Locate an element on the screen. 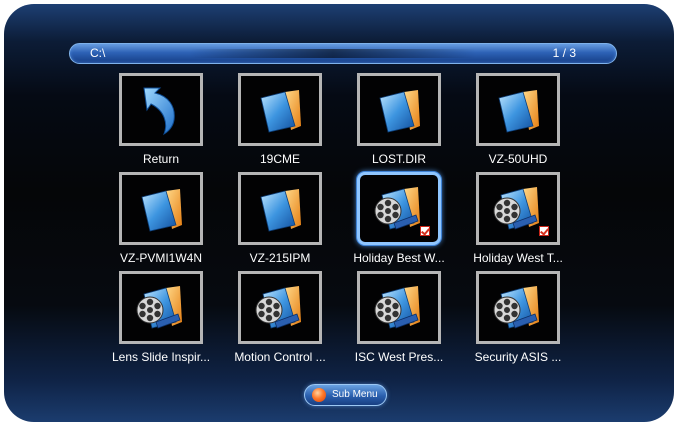  current-path: C:\ is located at coordinates (98, 53).